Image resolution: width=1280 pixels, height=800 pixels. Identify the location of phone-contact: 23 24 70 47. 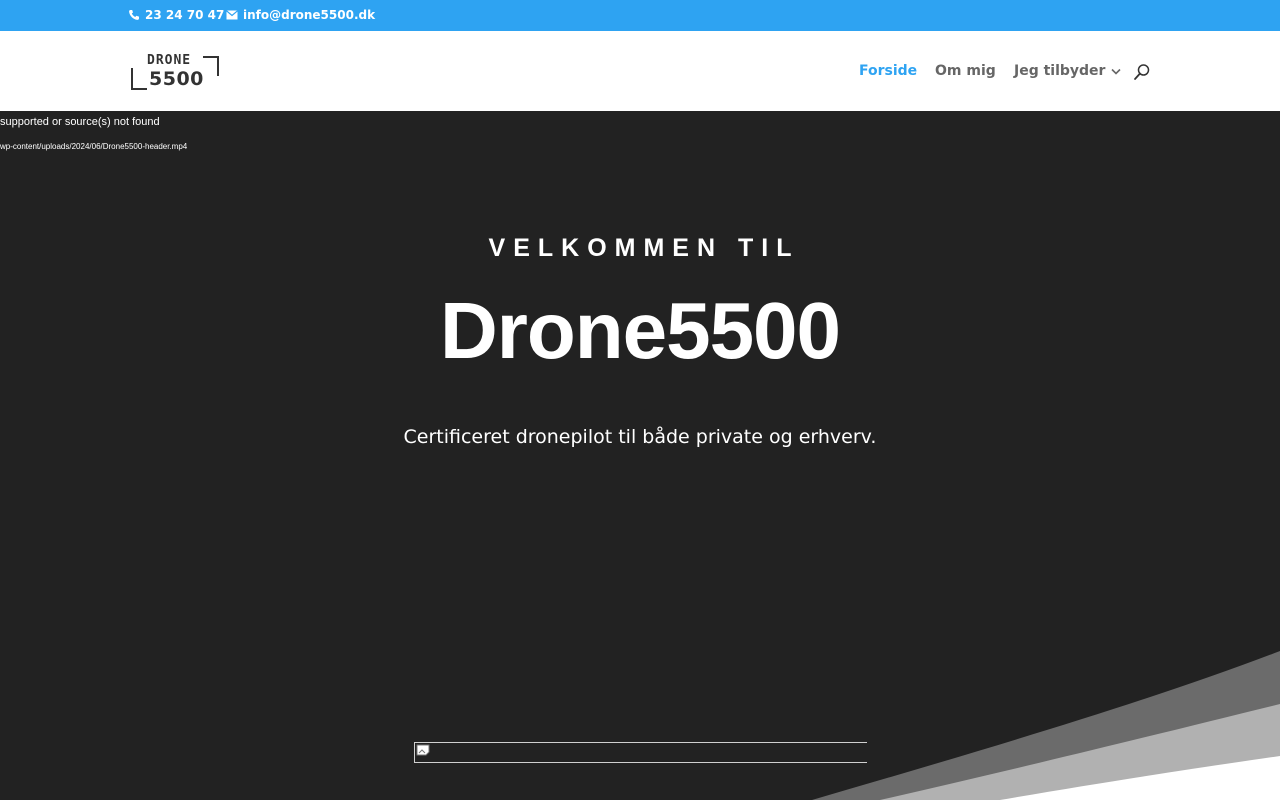
(176, 15).